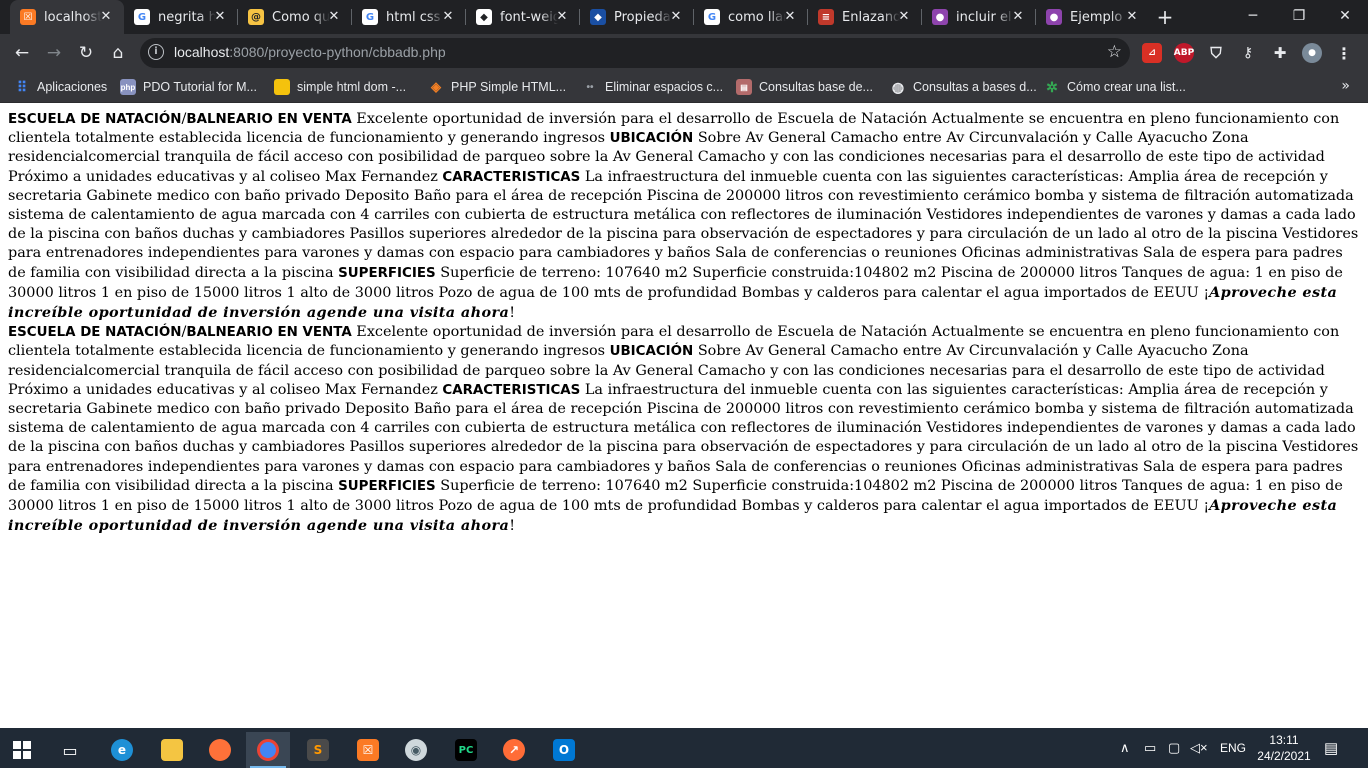 This screenshot has height=768, width=1368. I want to click on php-icon: php, so click(128, 87).